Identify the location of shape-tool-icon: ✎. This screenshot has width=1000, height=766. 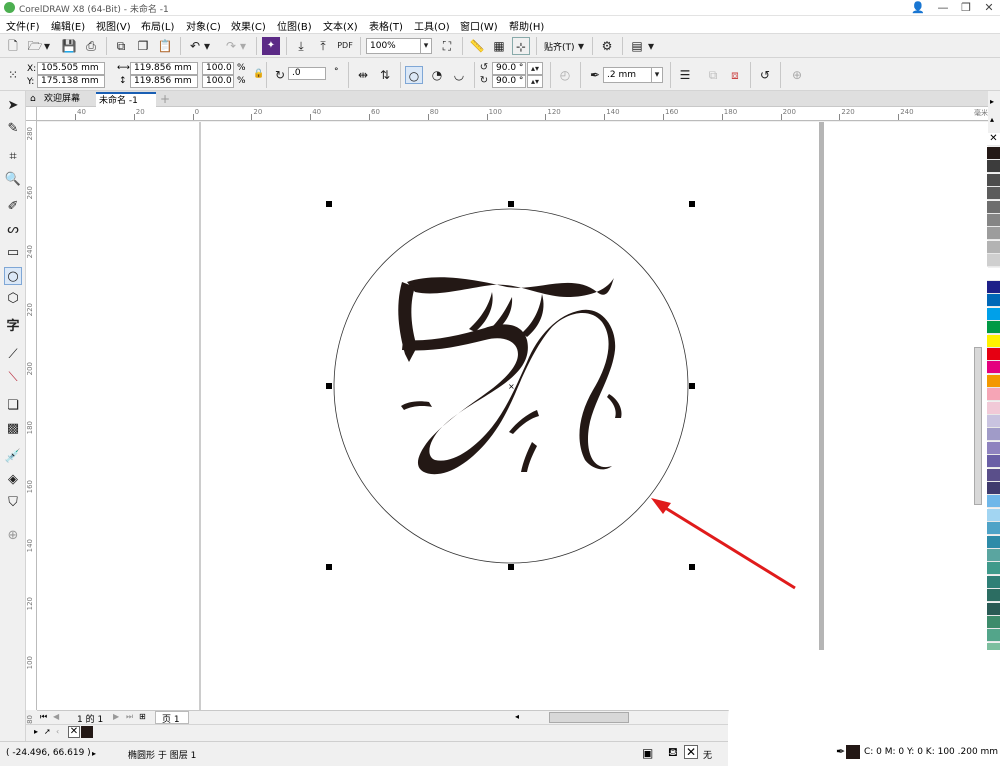
(13, 129).